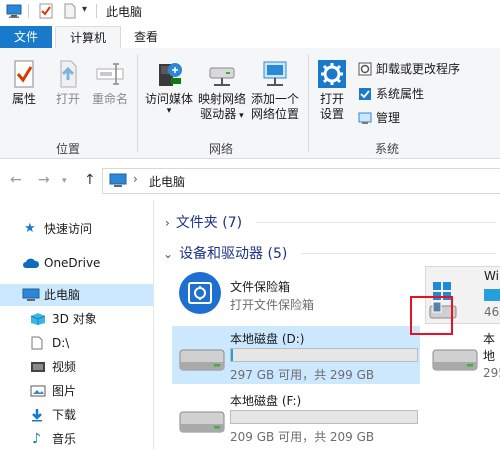  I want to click on ribbon-tabs: 文件 计算机 查看, so click(250, 38).